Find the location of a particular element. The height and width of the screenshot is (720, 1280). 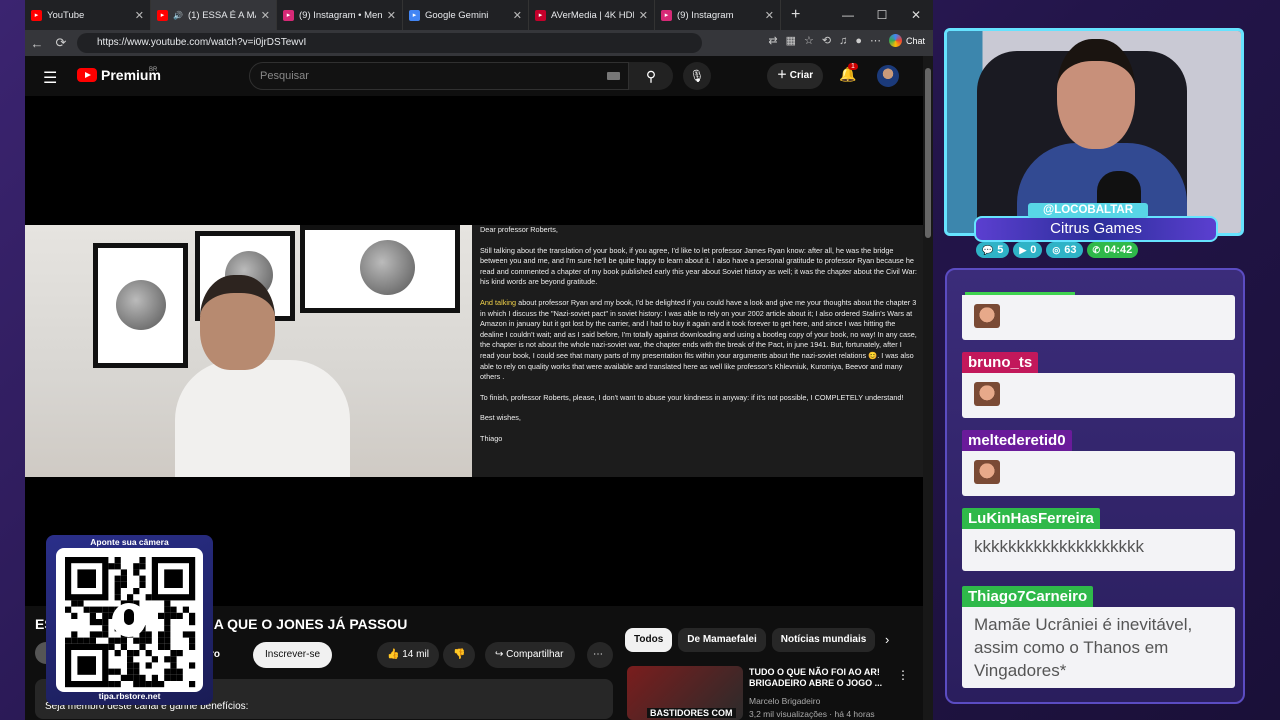

stat-pill: ✆ 04:42 is located at coordinates (1112, 250).